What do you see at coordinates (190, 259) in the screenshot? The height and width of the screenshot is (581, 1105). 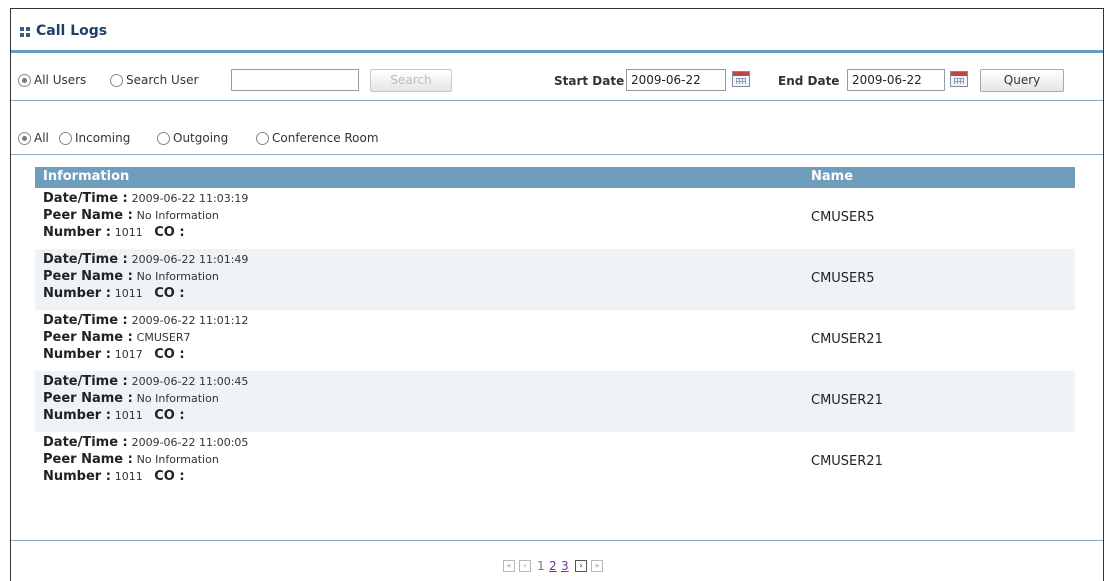 I see `datetime-value: 2009-06-22 11:01:49` at bounding box center [190, 259].